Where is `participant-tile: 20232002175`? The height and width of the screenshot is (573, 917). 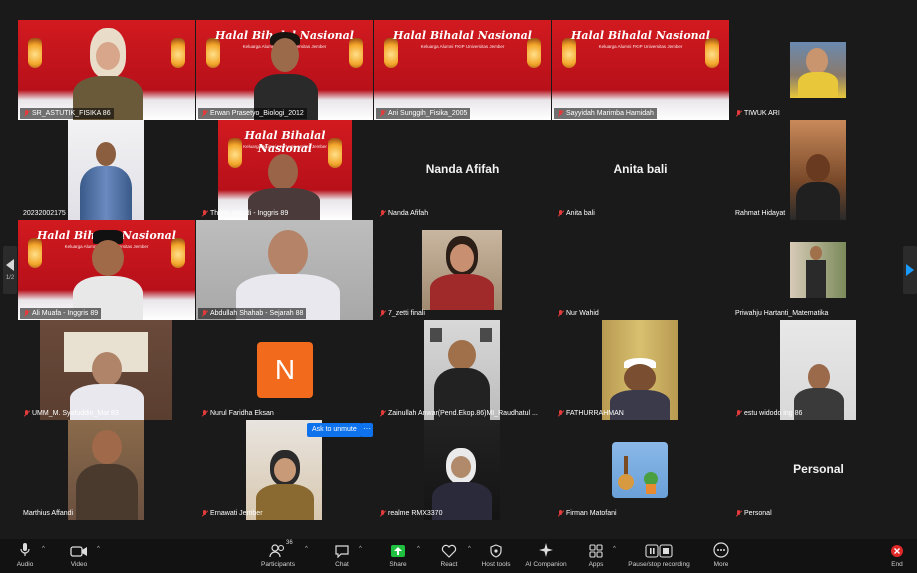
participant-tile: 20232002175 is located at coordinates (106, 170).